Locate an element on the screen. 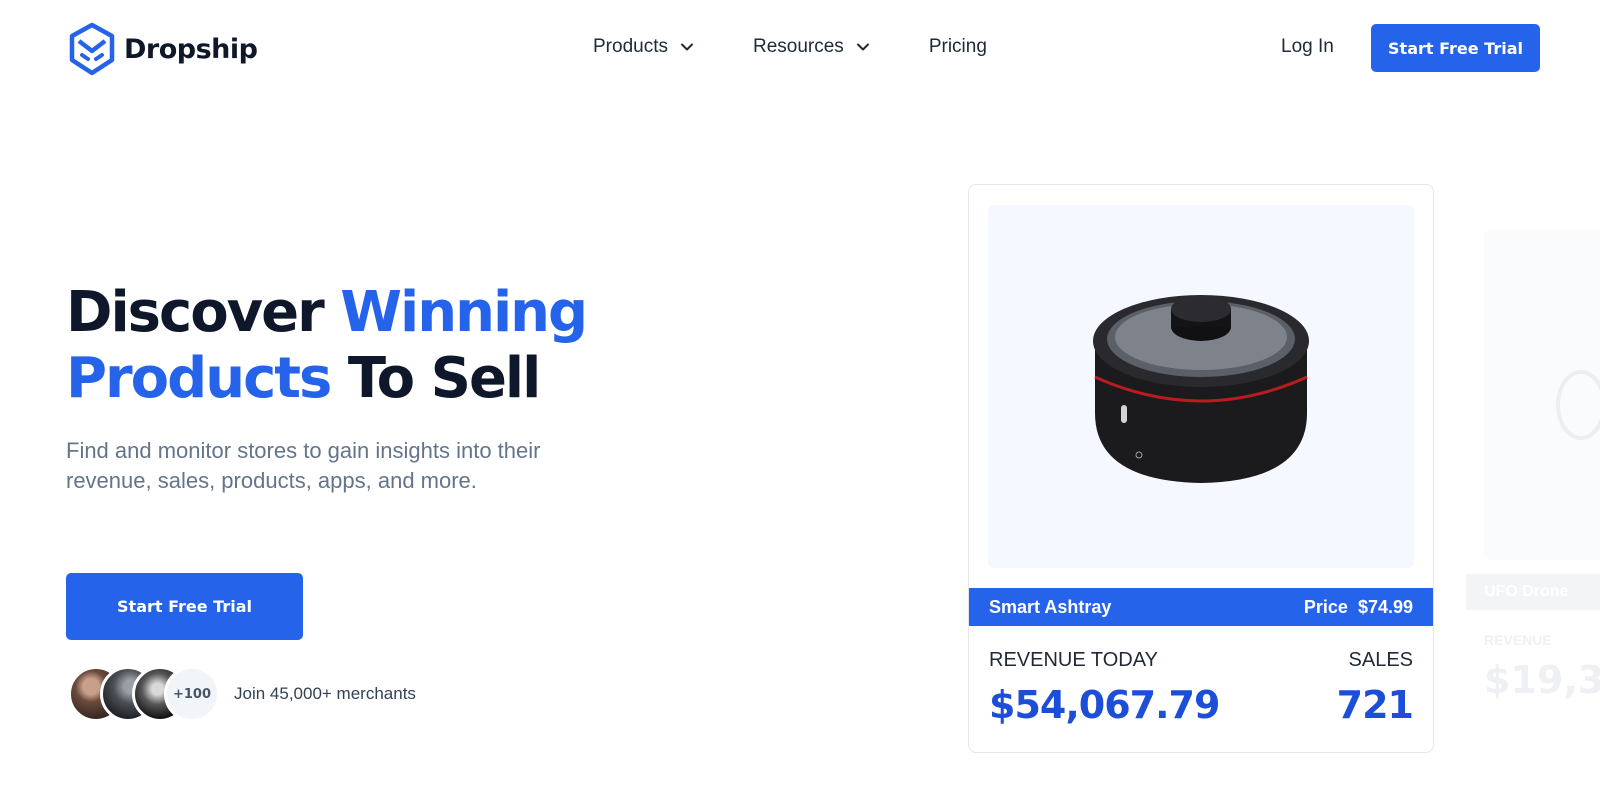  ashtray-image is located at coordinates (1201, 389).